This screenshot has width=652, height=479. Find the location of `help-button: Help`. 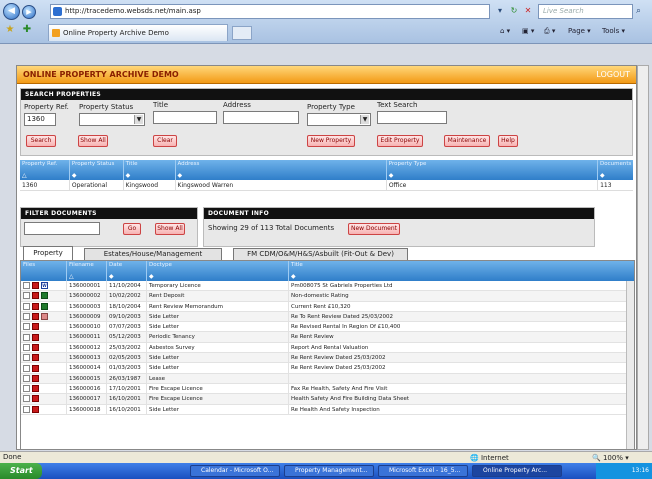

help-button: Help is located at coordinates (508, 141).